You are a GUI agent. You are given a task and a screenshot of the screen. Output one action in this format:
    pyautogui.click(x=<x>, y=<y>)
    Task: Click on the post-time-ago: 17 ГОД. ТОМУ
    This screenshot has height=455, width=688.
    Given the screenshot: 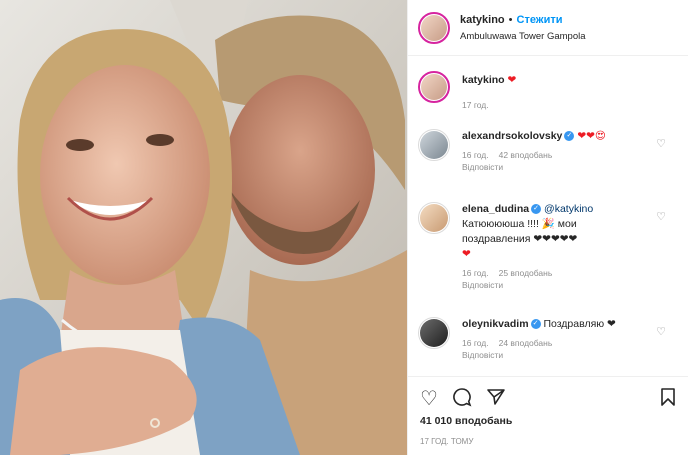 What is the action you would take?
    pyautogui.click(x=548, y=441)
    